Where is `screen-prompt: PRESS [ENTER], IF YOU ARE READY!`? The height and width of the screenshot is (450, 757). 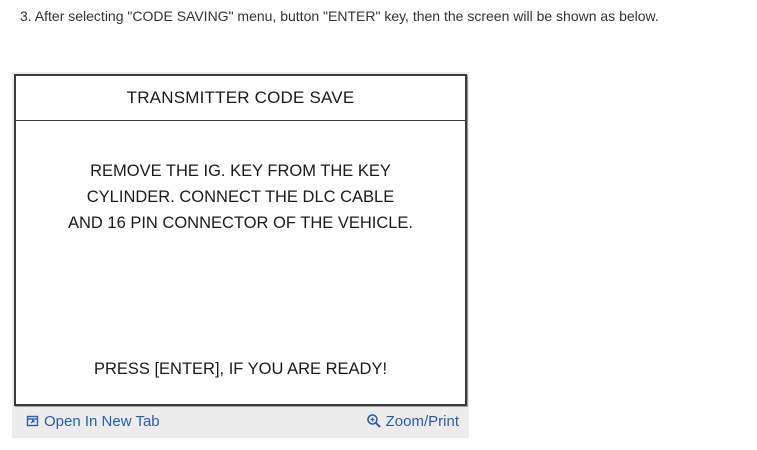
screen-prompt: PRESS [ENTER], IF YOU ARE READY! is located at coordinates (240, 369).